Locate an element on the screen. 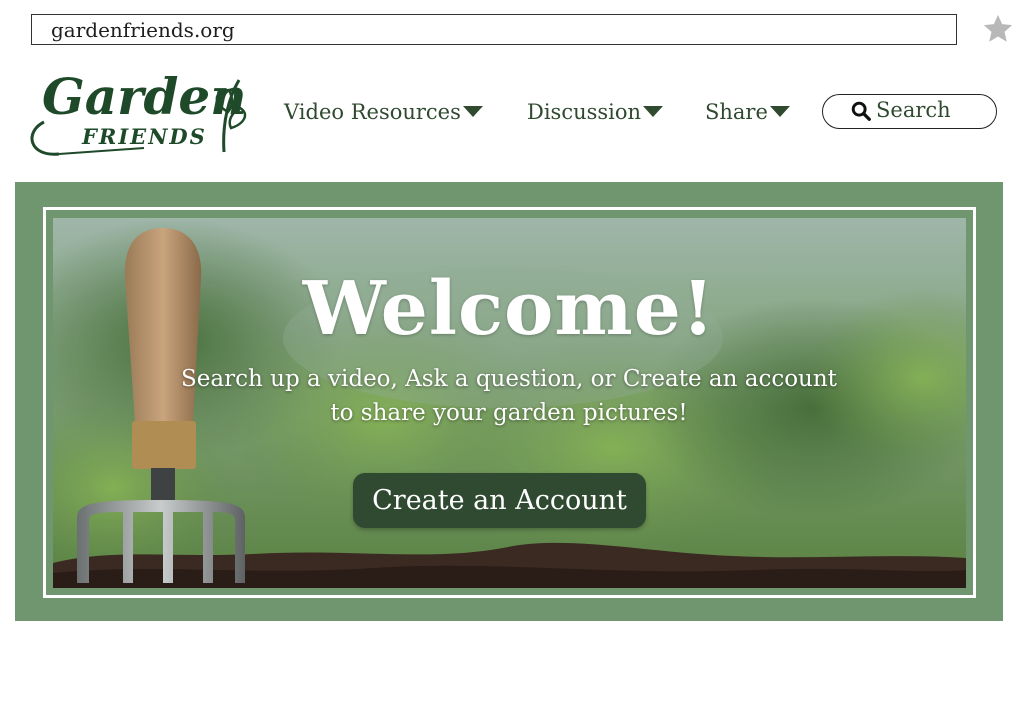  url-text: gardenfriends.org is located at coordinates (143, 29).